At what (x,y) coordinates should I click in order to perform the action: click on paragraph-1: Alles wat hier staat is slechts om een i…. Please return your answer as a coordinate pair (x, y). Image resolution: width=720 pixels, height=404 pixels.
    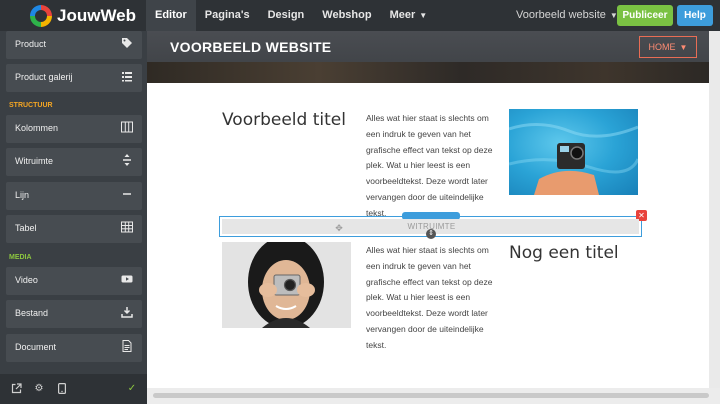
    Looking at the image, I should click on (432, 166).